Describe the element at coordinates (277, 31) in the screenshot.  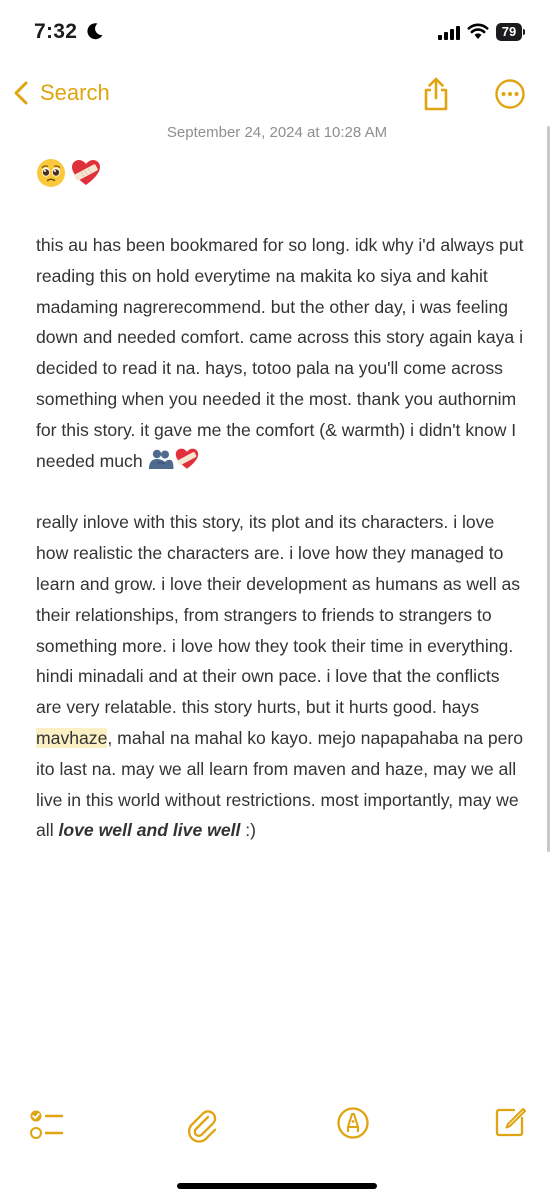
I see `status-bar: 7:32 79` at that location.